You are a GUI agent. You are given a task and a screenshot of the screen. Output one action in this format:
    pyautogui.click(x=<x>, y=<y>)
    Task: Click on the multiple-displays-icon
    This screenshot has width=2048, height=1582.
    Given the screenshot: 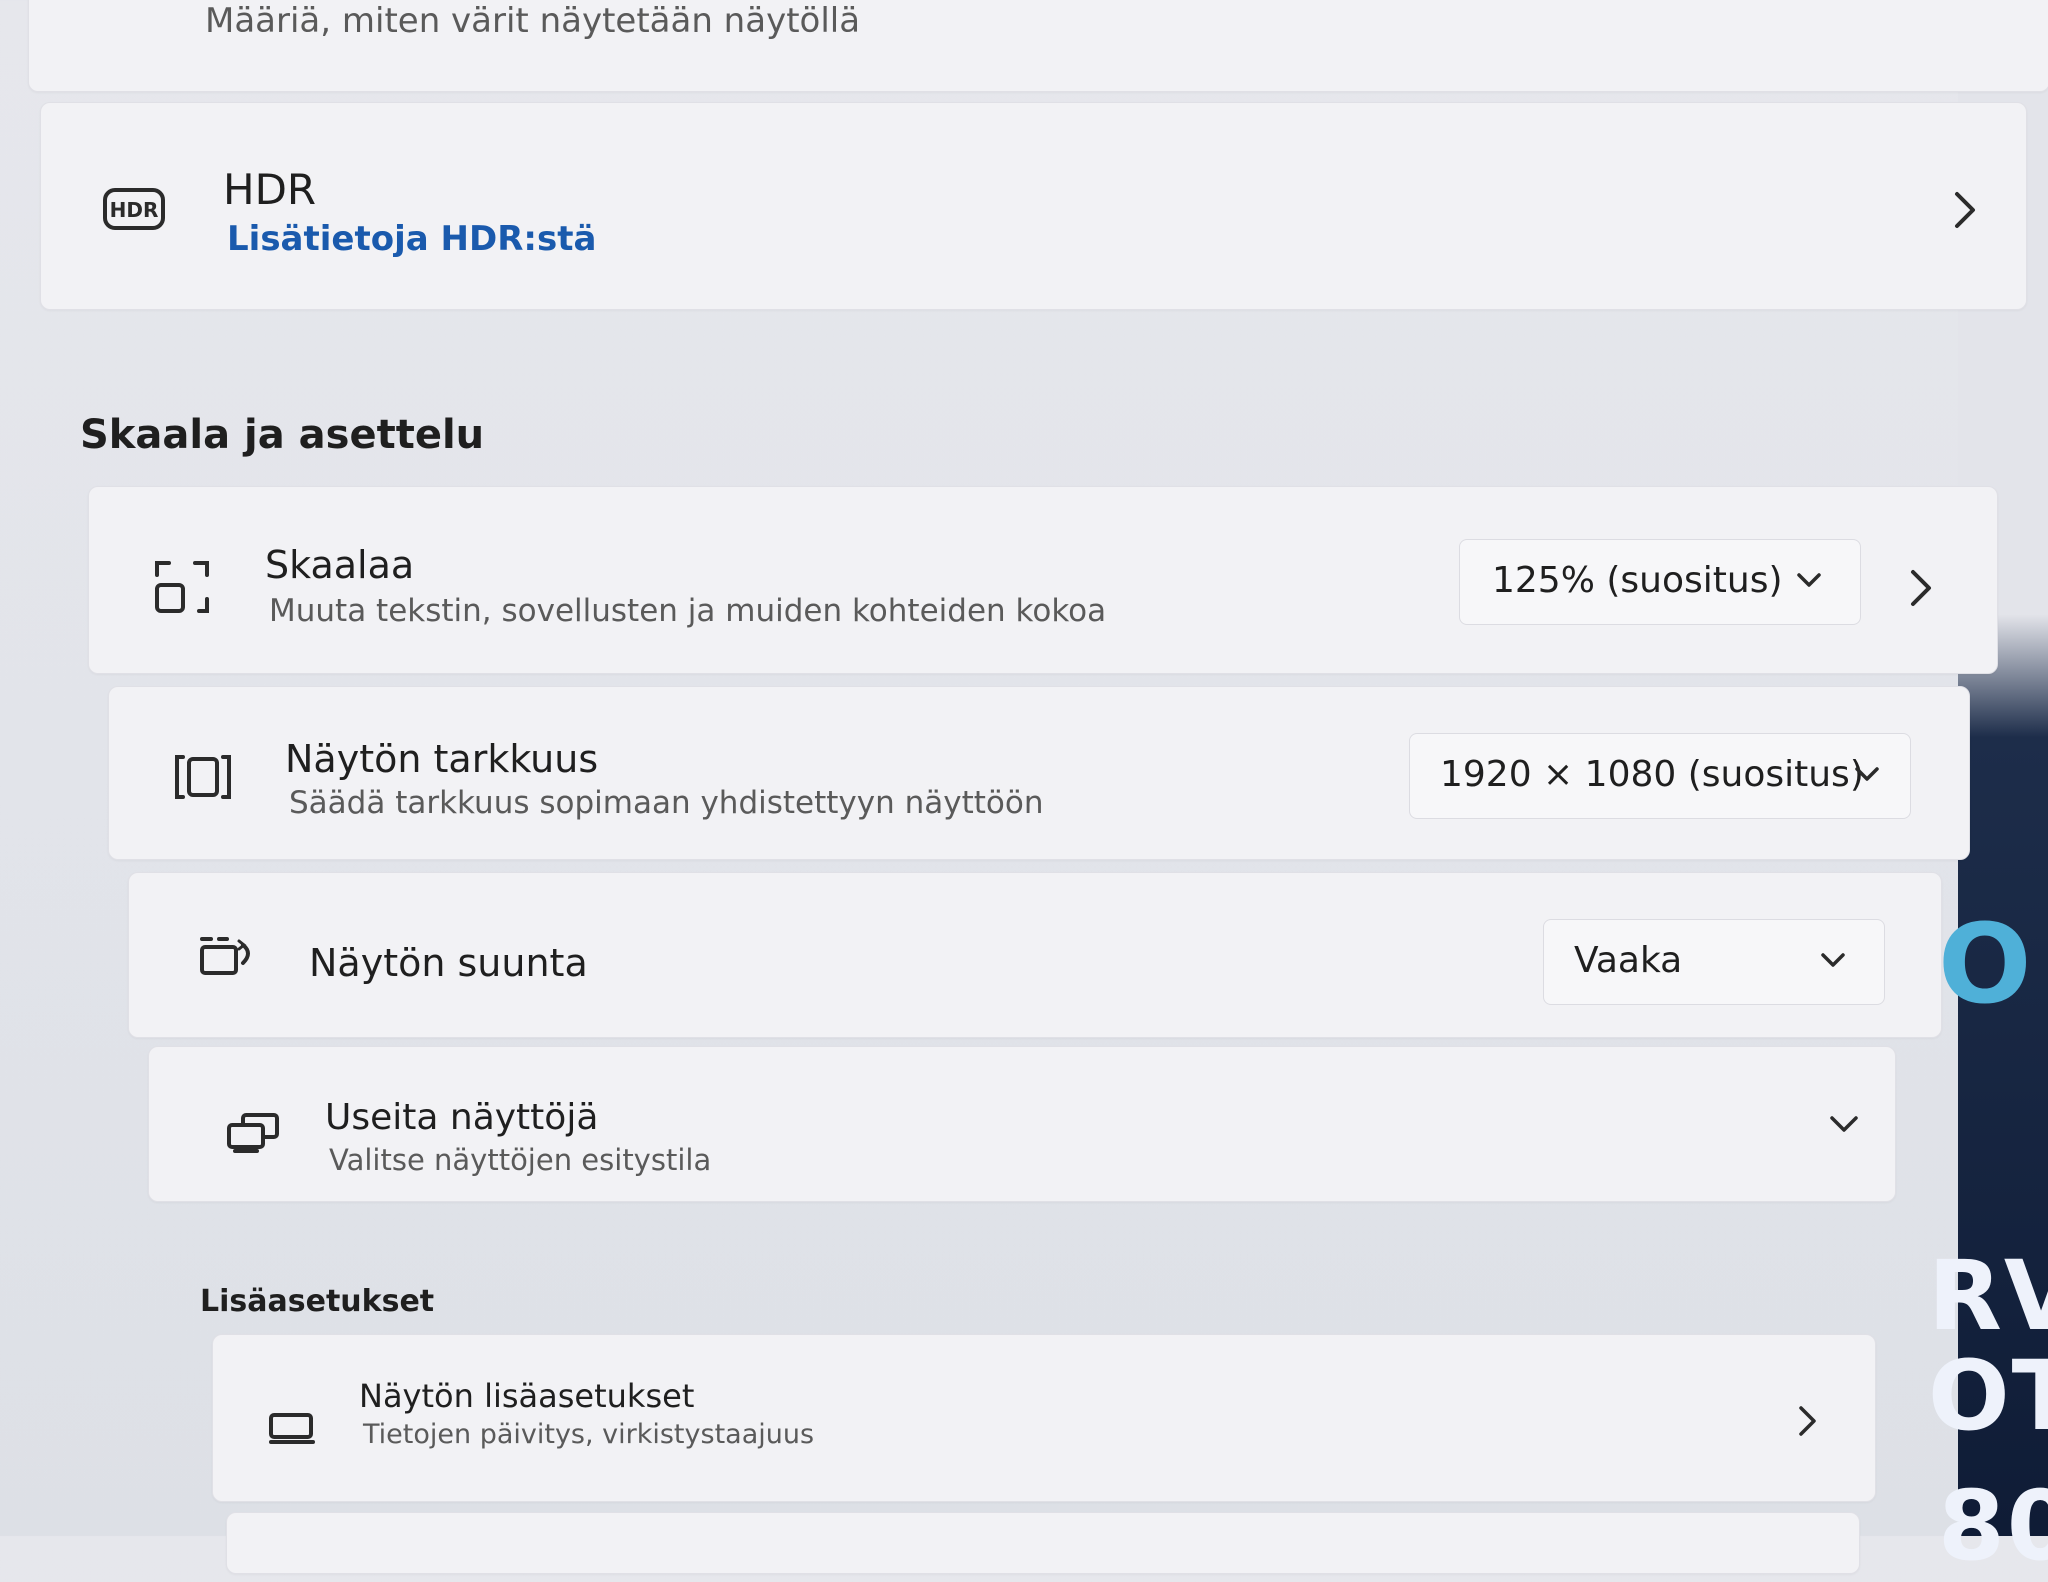 What is the action you would take?
    pyautogui.click(x=253, y=1134)
    